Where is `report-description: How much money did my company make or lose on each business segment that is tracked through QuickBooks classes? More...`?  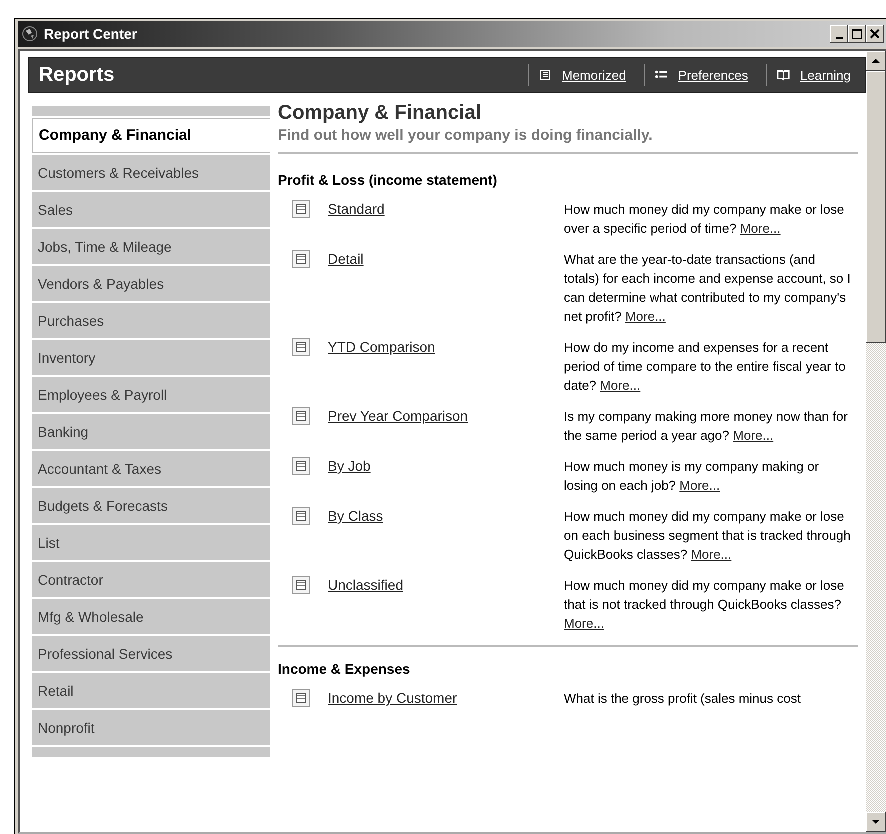
report-description: How much money did my company make or lose on each business segment that is tracked through QuickBooks classes? More... is located at coordinates (708, 536).